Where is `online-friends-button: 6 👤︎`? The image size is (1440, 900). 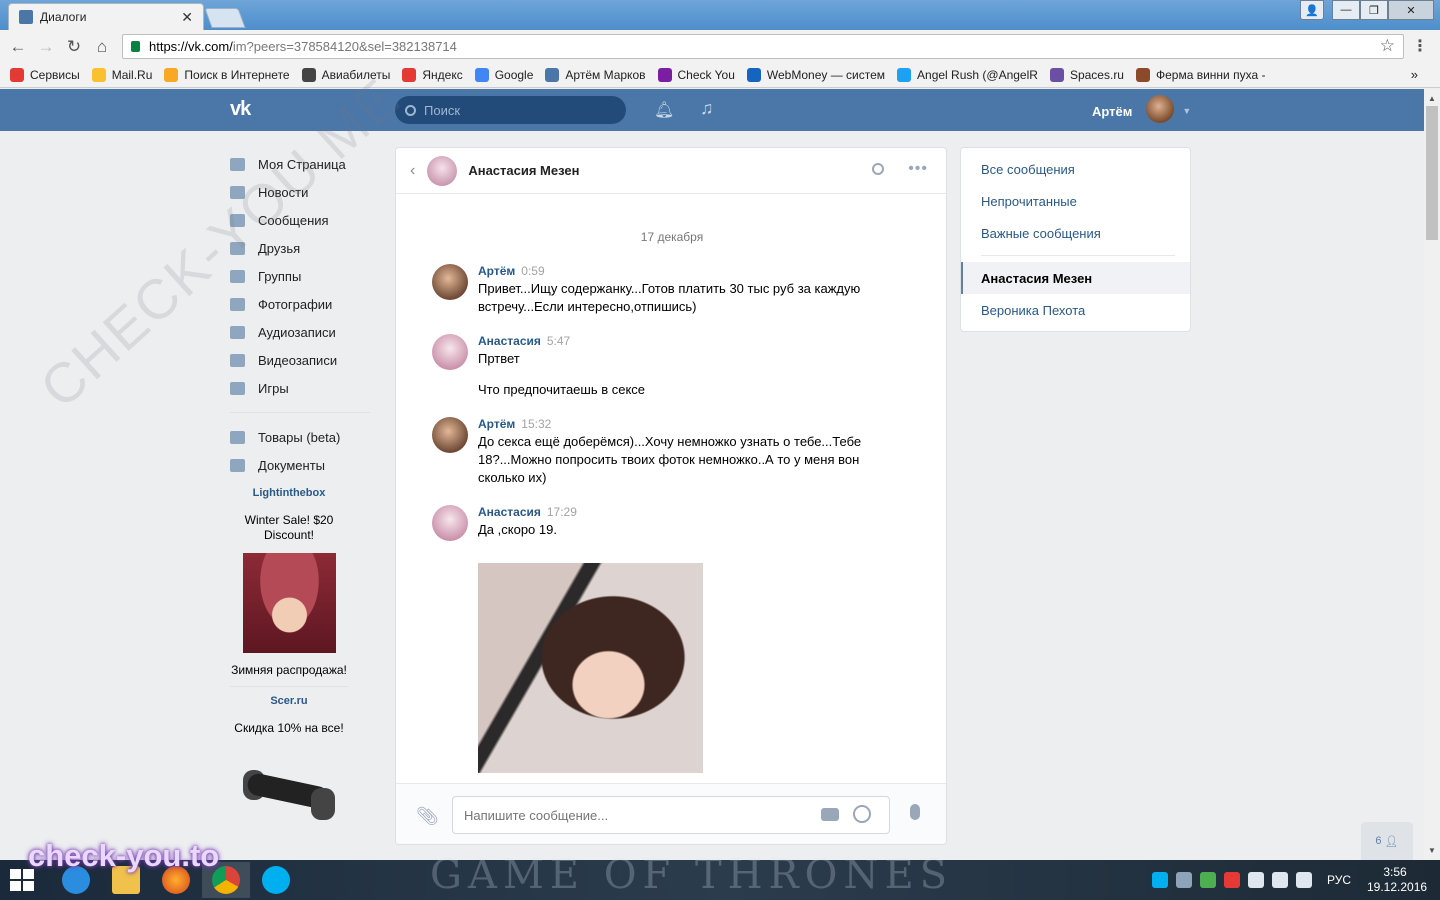 online-friends-button: 6 👤︎ is located at coordinates (1387, 841).